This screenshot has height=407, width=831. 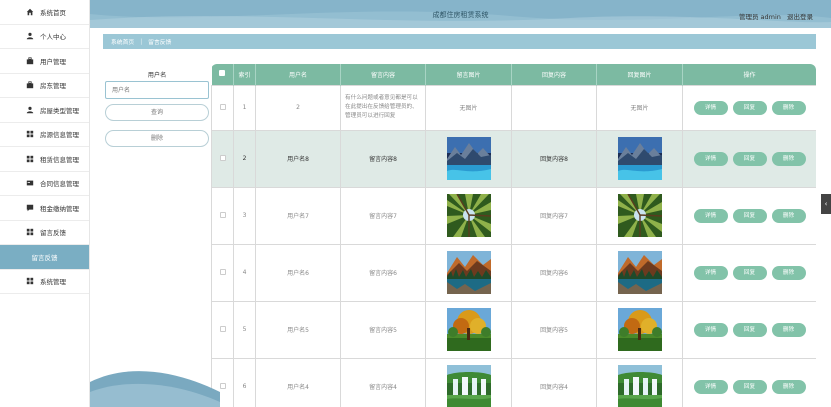 I want to click on table-row: 3 用户名7 留言内容7 回复内容7 详情 回复 删除, so click(x=513, y=215).